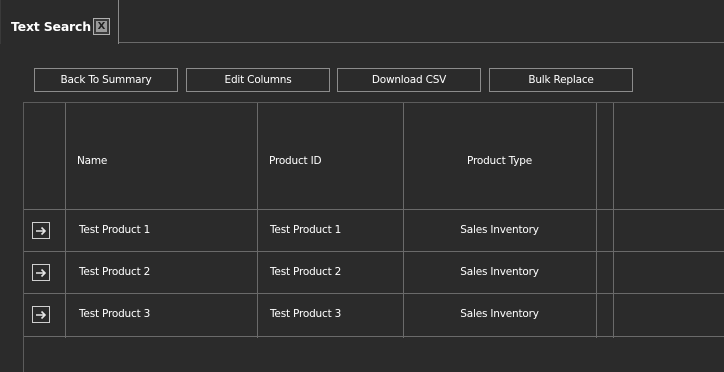  What do you see at coordinates (92, 161) in the screenshot?
I see `column-header-name: Name` at bounding box center [92, 161].